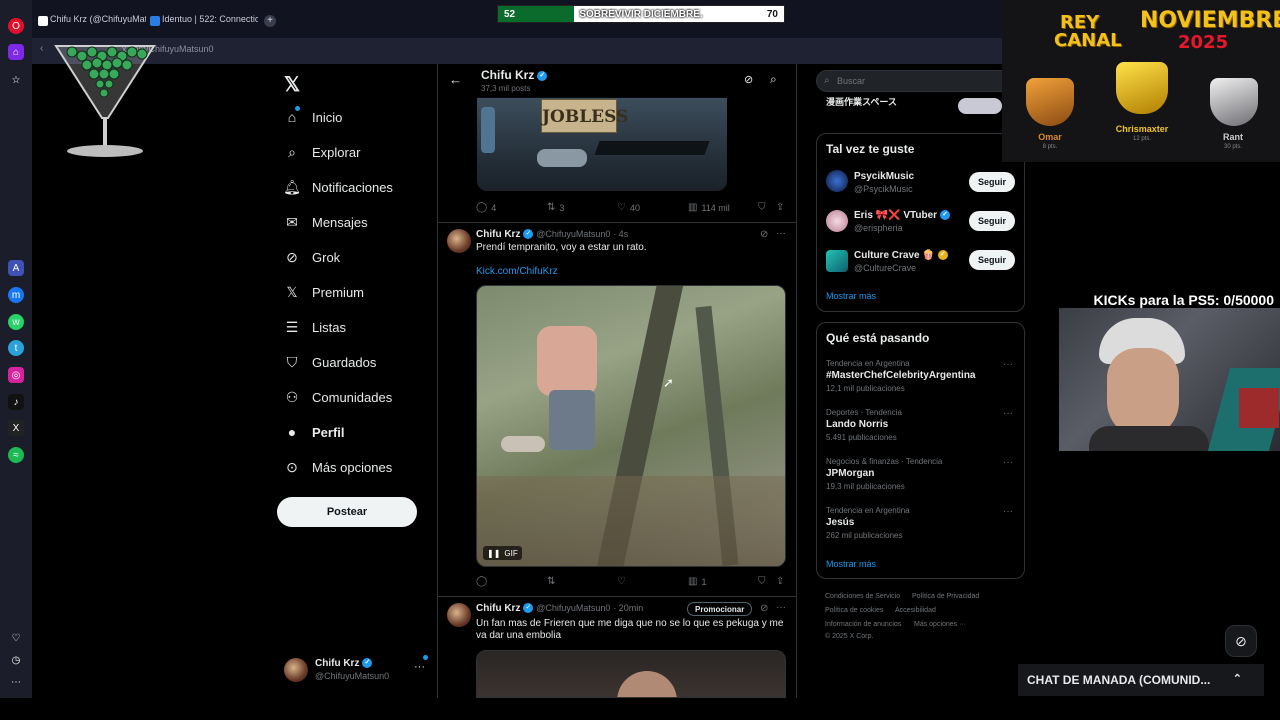  What do you see at coordinates (840, 522) in the screenshot?
I see `trend-name: Jesús` at bounding box center [840, 522].